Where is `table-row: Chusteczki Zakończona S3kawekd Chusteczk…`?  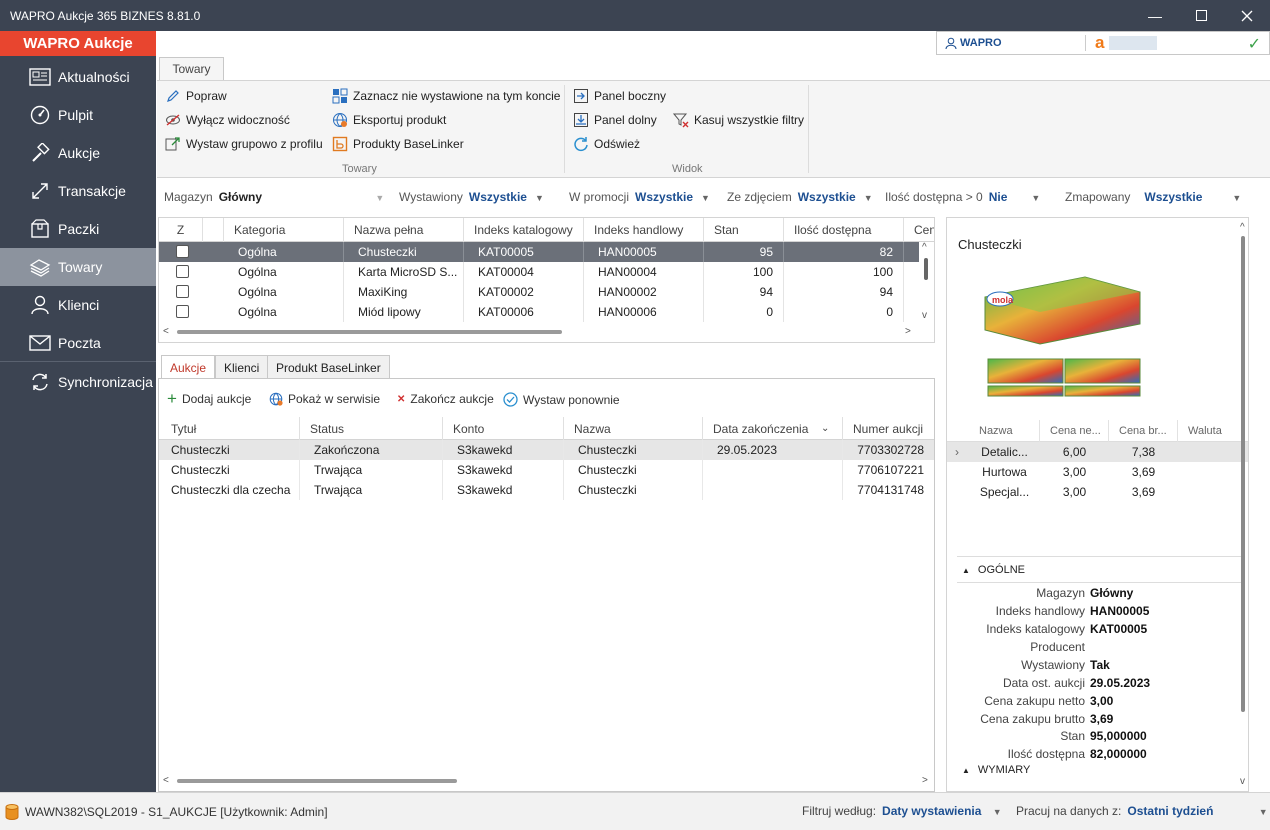
table-row: Chusteczki Zakończona S3kawekd Chusteczk… is located at coordinates (546, 450).